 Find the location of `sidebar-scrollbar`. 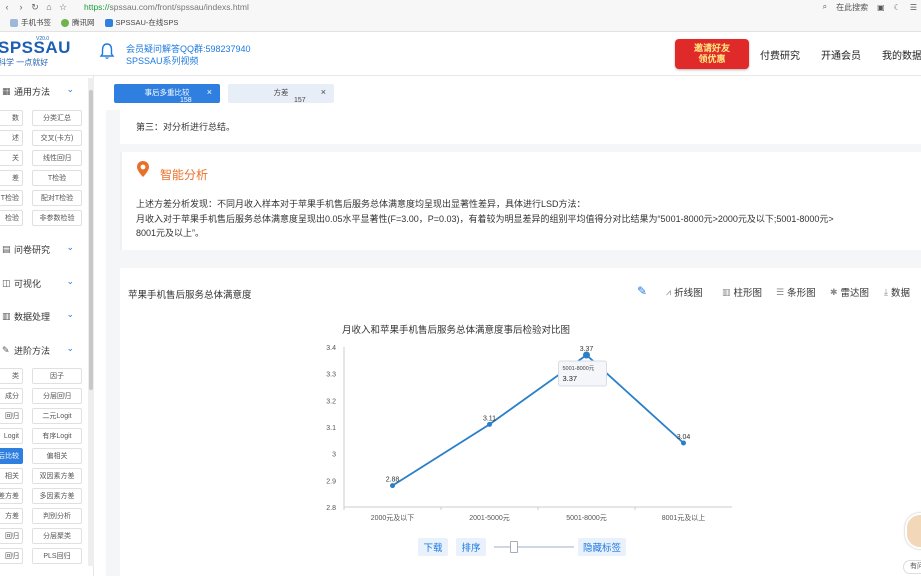

sidebar-scrollbar is located at coordinates (91, 322).